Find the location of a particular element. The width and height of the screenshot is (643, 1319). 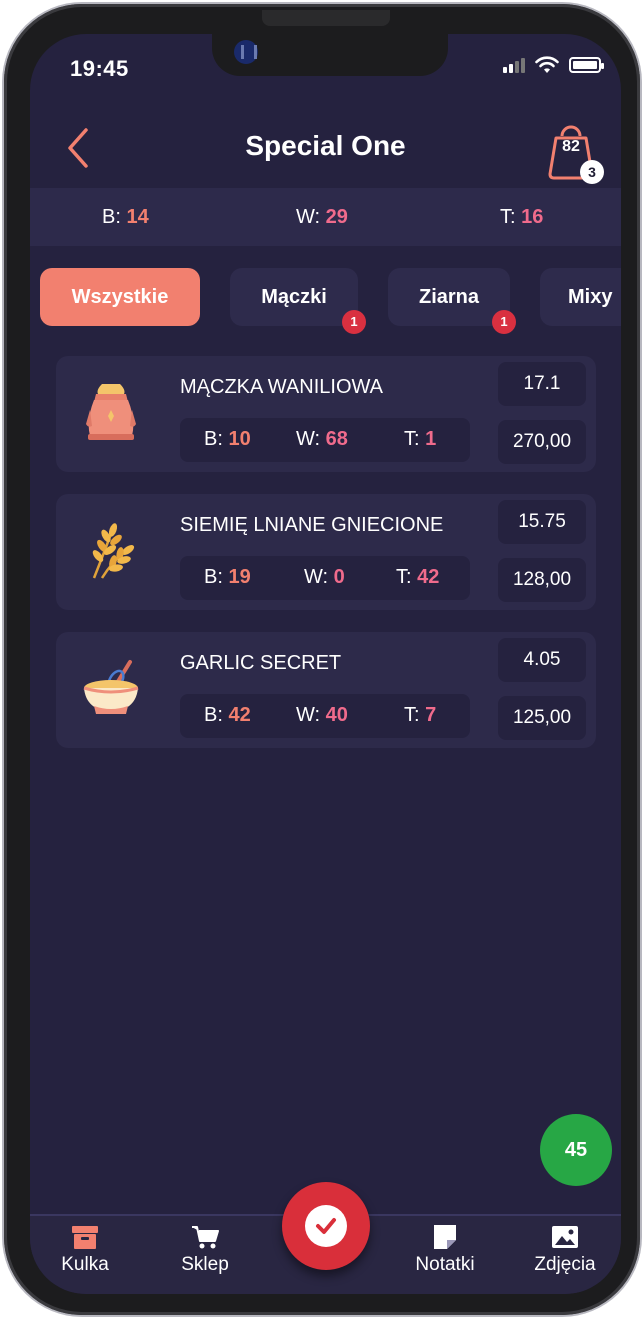

macro-w: W: 68 is located at coordinates (322, 439).